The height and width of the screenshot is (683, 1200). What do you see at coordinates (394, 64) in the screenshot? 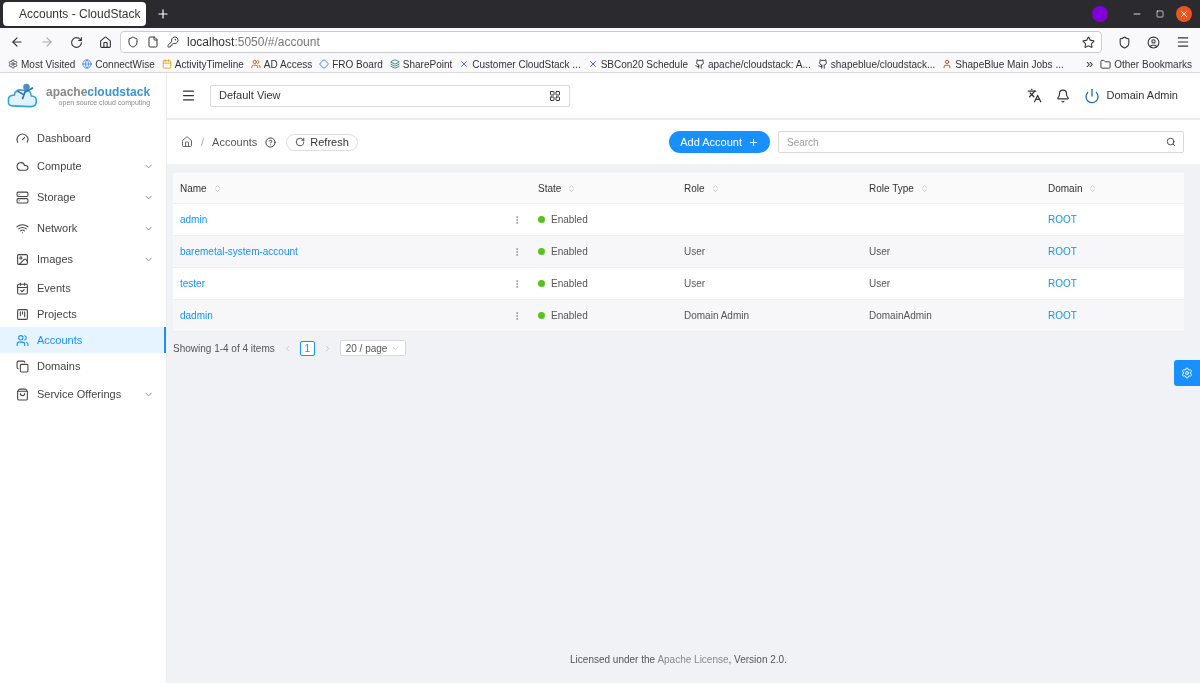
I see `layers-icon` at bounding box center [394, 64].